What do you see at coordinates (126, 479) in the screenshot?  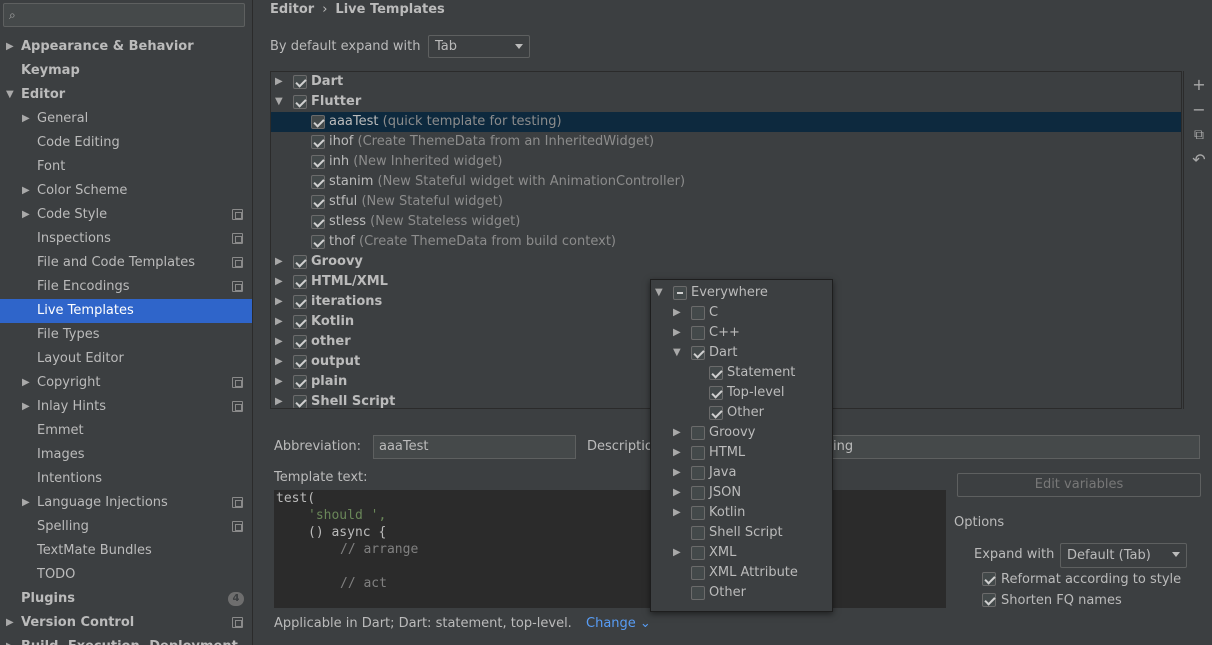 I see `sidebar-item-intentions: Intentions` at bounding box center [126, 479].